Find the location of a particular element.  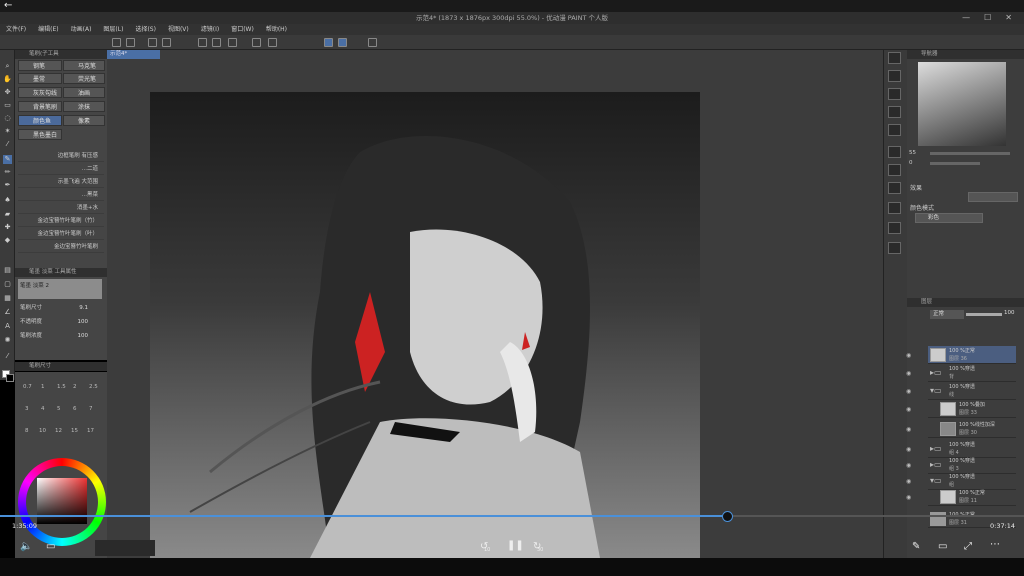

layer-row: 100 %正常 图层 36 is located at coordinates (972, 355).